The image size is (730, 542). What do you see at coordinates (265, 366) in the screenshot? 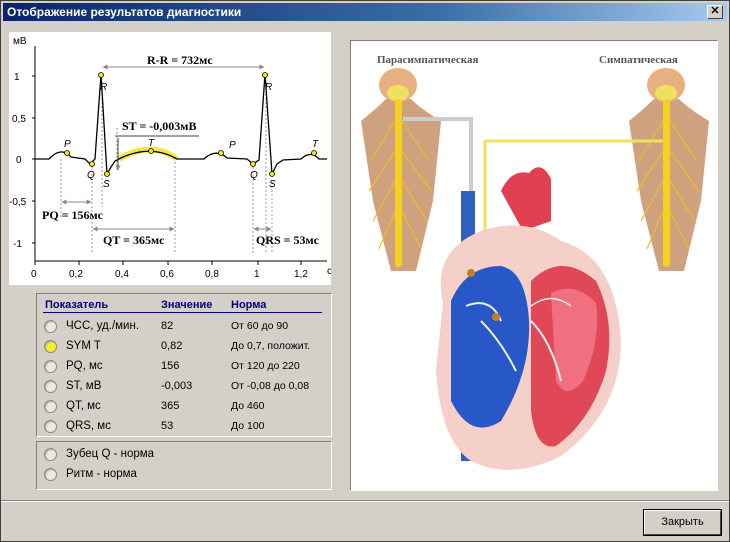
I see `parameter-norm: От 120 до 220` at bounding box center [265, 366].